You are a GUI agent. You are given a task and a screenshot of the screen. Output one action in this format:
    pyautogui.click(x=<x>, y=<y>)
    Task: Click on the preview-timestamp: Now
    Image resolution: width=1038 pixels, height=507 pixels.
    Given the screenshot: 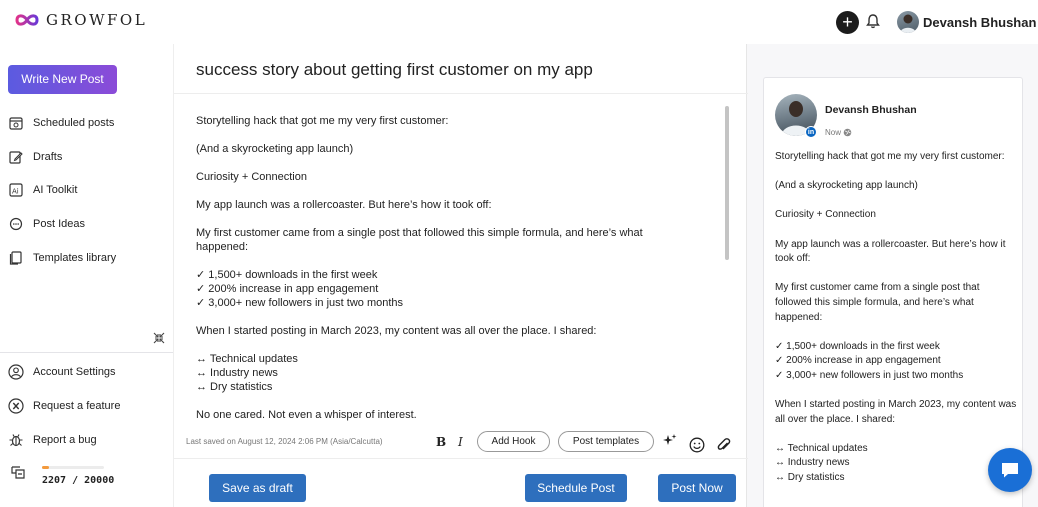 What is the action you would take?
    pyautogui.click(x=838, y=132)
    